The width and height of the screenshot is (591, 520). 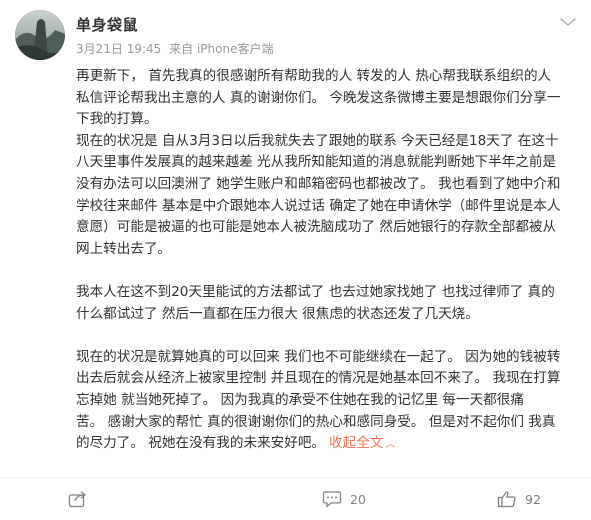 What do you see at coordinates (77, 499) in the screenshot?
I see `share-icon` at bounding box center [77, 499].